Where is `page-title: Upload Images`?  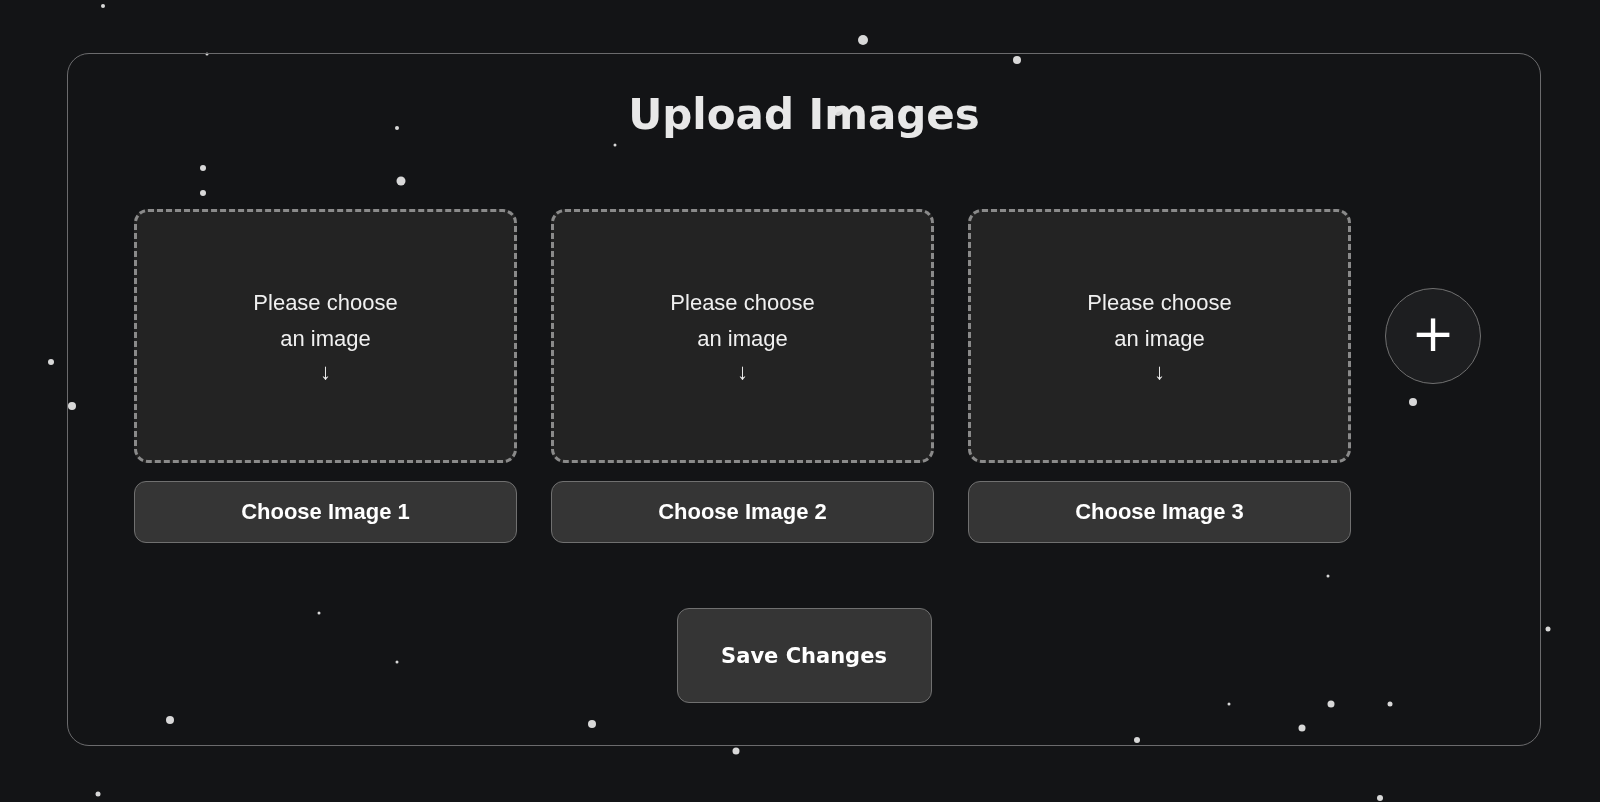 page-title: Upload Images is located at coordinates (804, 114).